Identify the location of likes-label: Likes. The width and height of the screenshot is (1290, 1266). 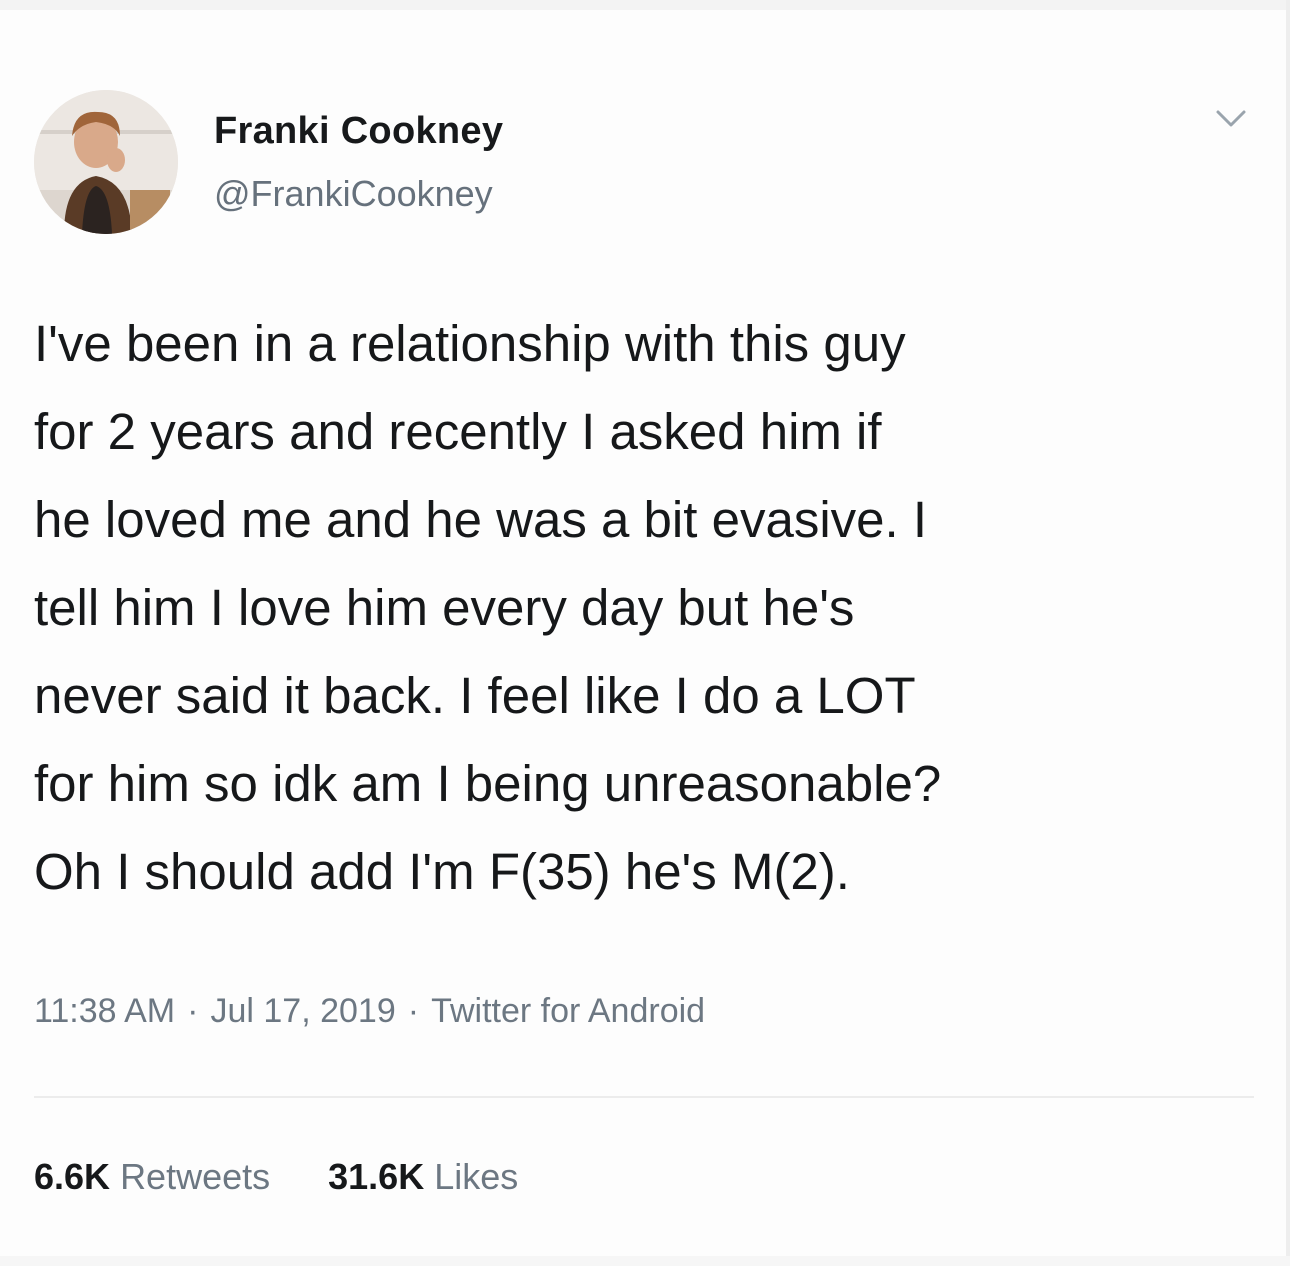
(476, 1176).